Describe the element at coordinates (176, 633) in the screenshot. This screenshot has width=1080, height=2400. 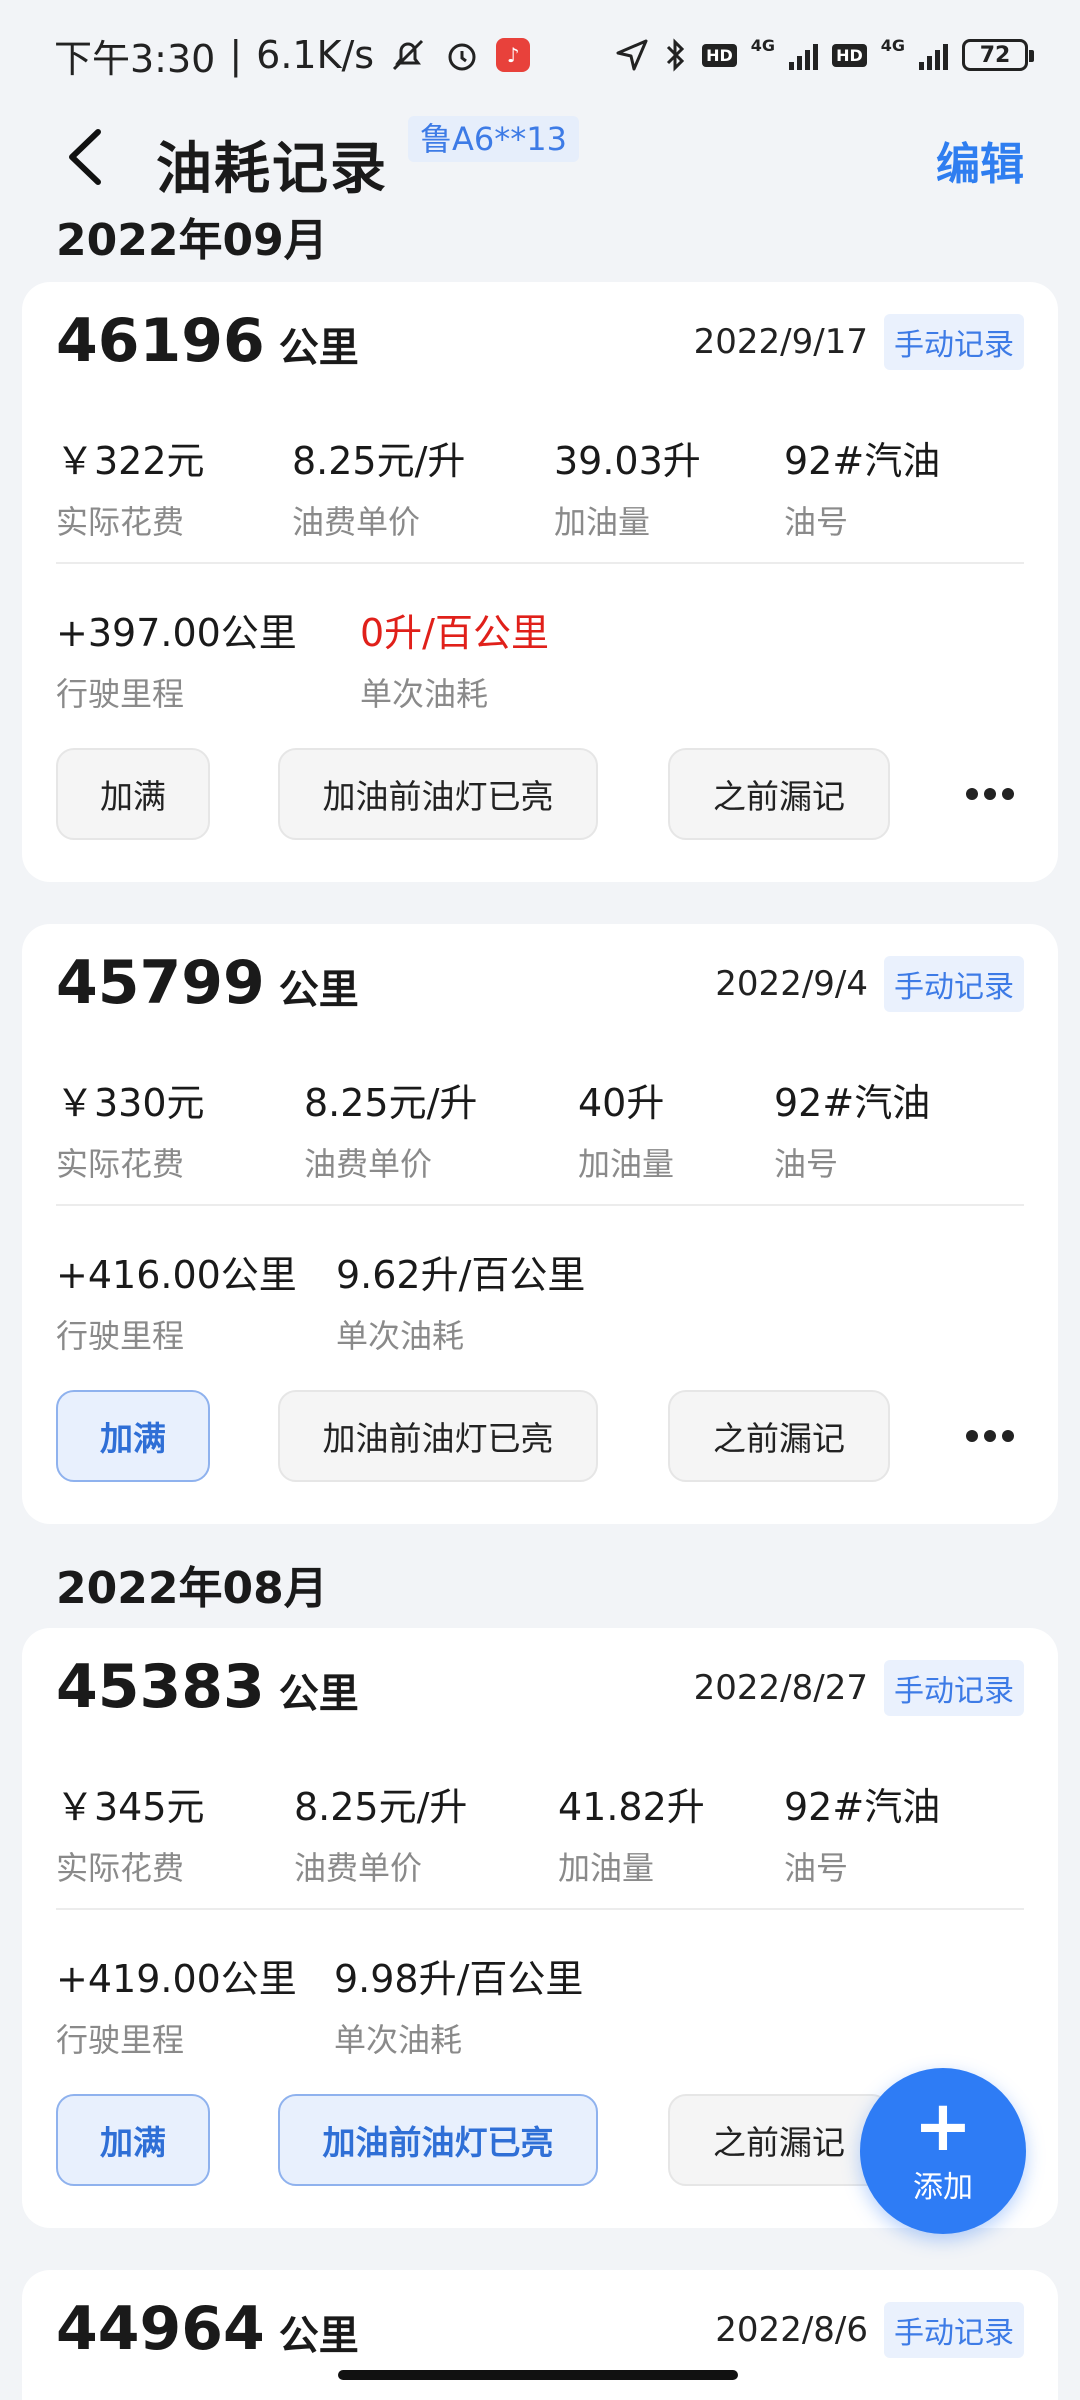
I see `distance-value: +397.00公里` at that location.